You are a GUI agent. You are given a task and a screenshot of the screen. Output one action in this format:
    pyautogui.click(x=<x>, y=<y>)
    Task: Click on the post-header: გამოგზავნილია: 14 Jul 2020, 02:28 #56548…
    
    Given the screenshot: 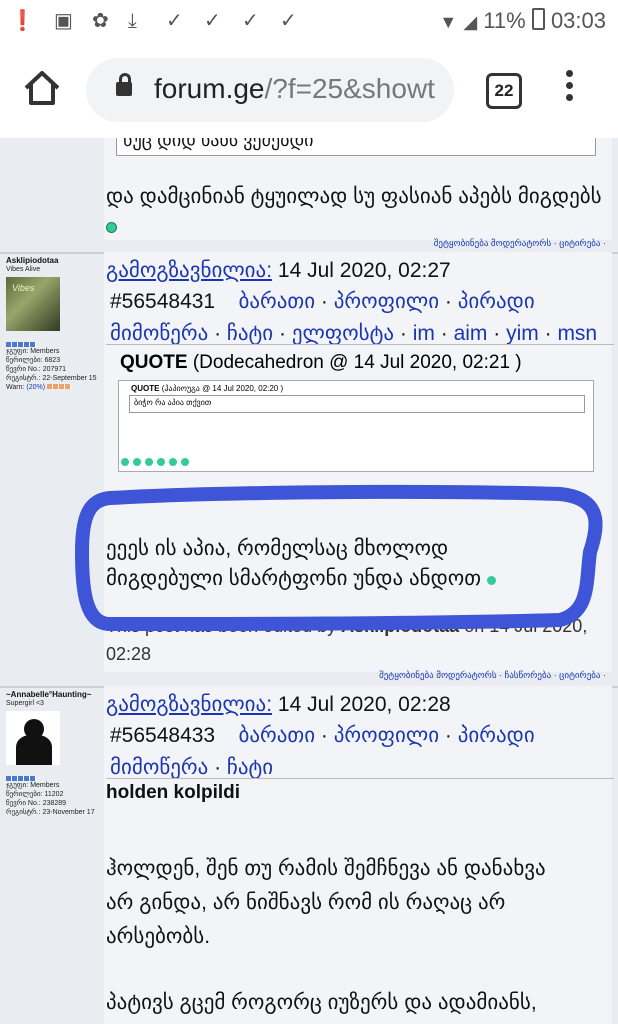 What is the action you would take?
    pyautogui.click(x=361, y=737)
    